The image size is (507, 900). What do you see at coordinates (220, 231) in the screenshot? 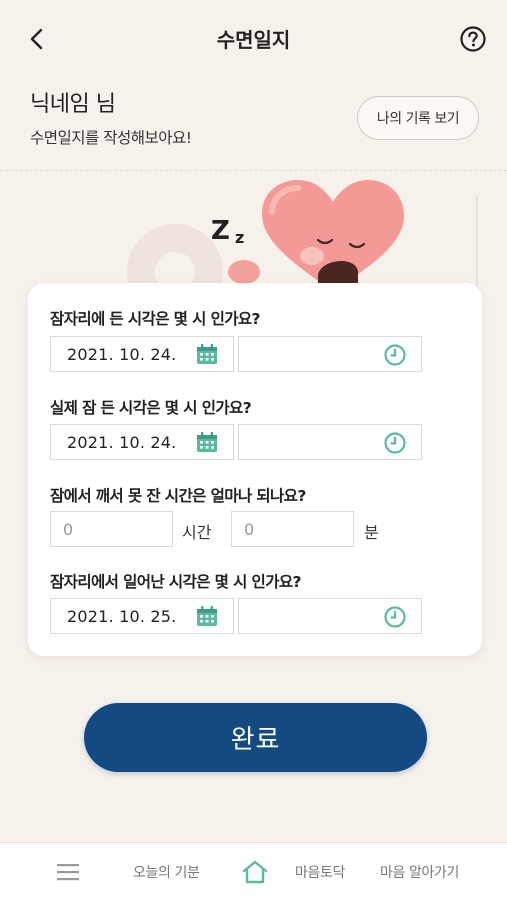
I see `sleep-z-large: Z` at bounding box center [220, 231].